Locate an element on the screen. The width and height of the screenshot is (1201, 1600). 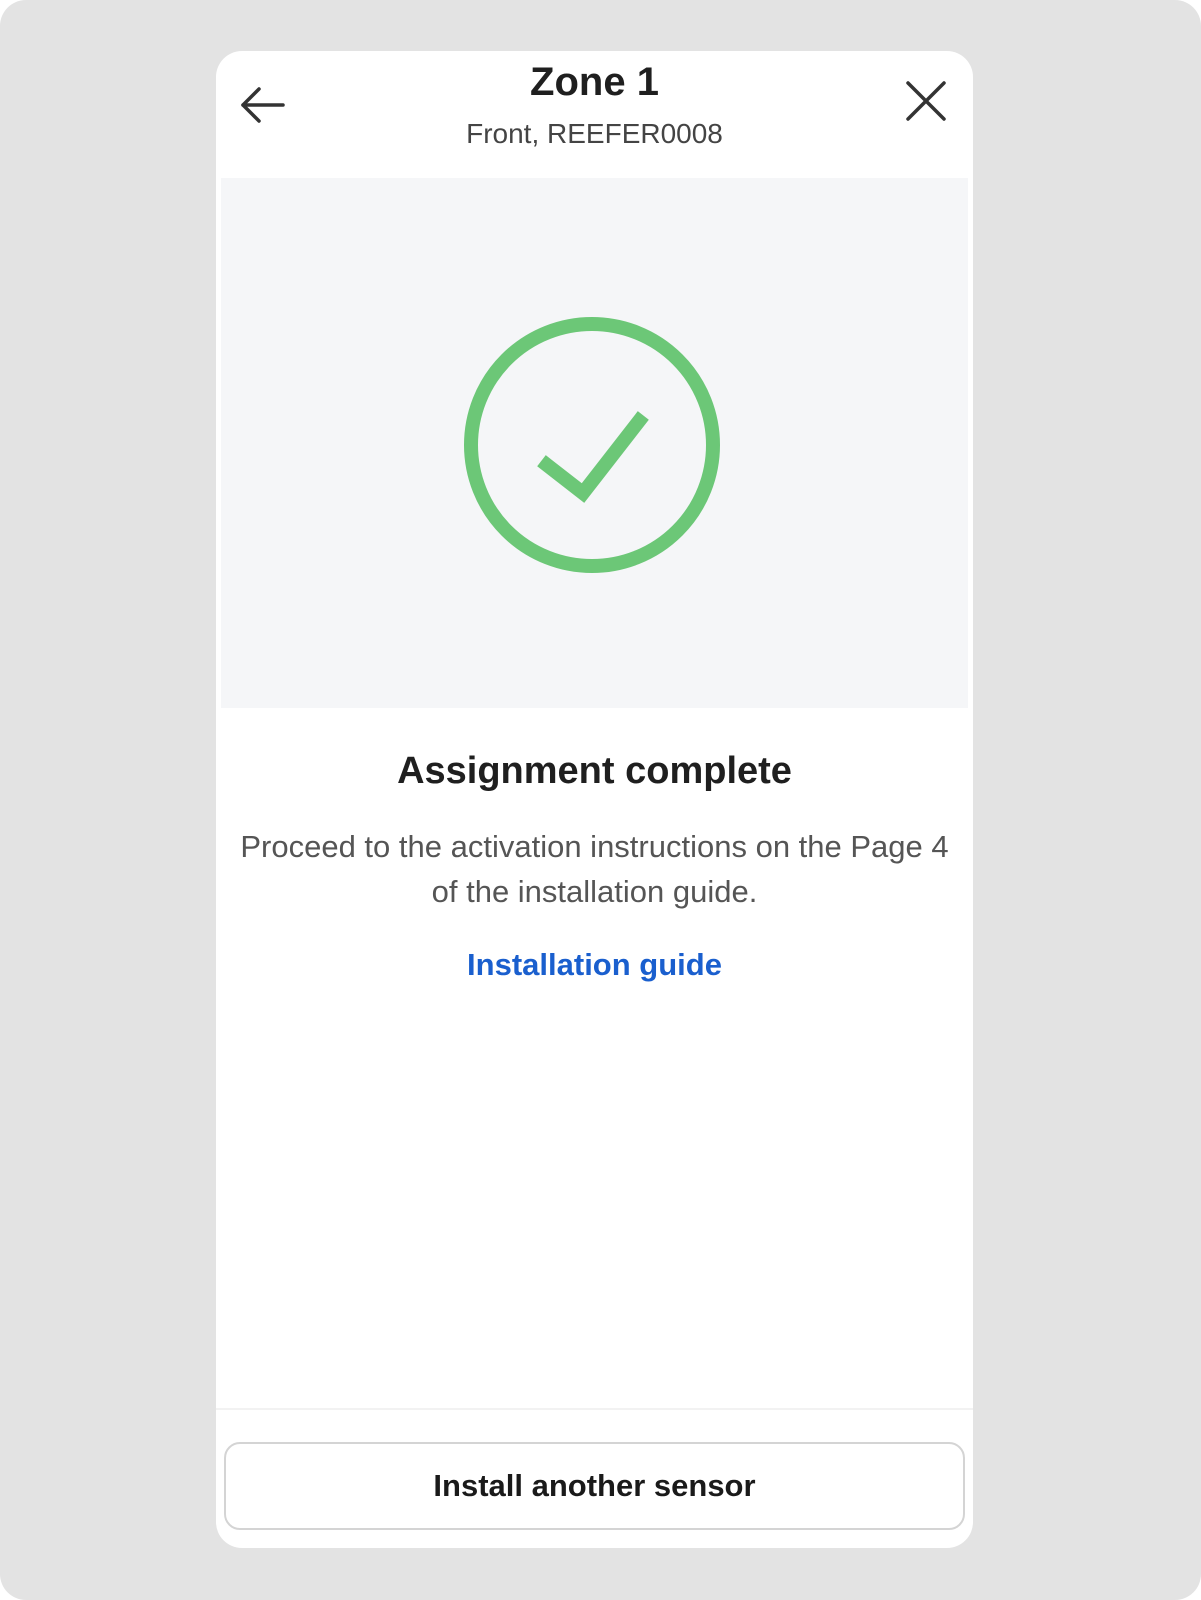
close-icon is located at coordinates (926, 101).